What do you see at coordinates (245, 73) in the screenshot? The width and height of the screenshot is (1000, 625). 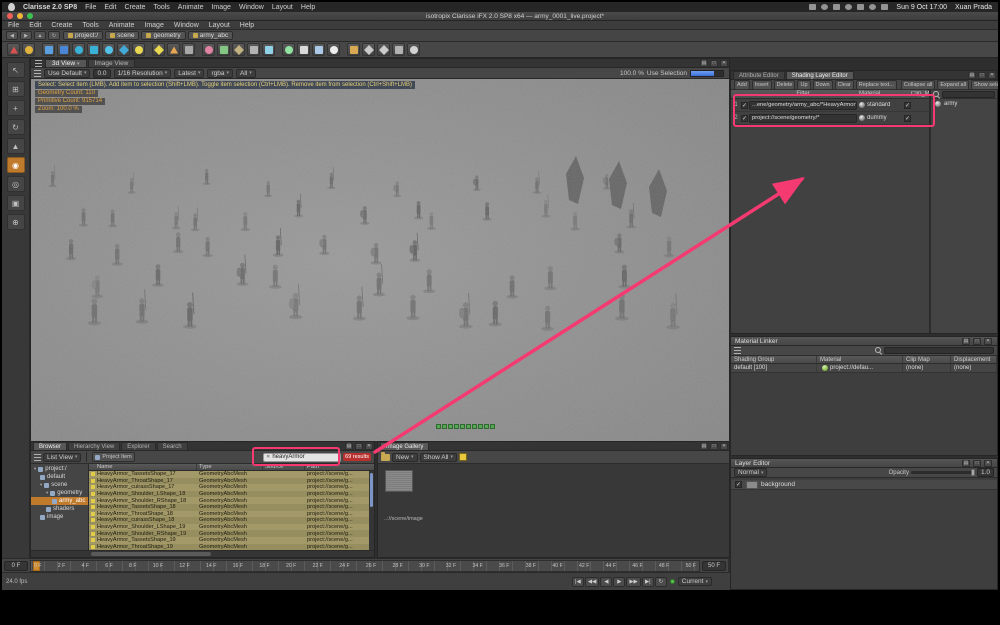 I see `lod-selector: All` at bounding box center [245, 73].